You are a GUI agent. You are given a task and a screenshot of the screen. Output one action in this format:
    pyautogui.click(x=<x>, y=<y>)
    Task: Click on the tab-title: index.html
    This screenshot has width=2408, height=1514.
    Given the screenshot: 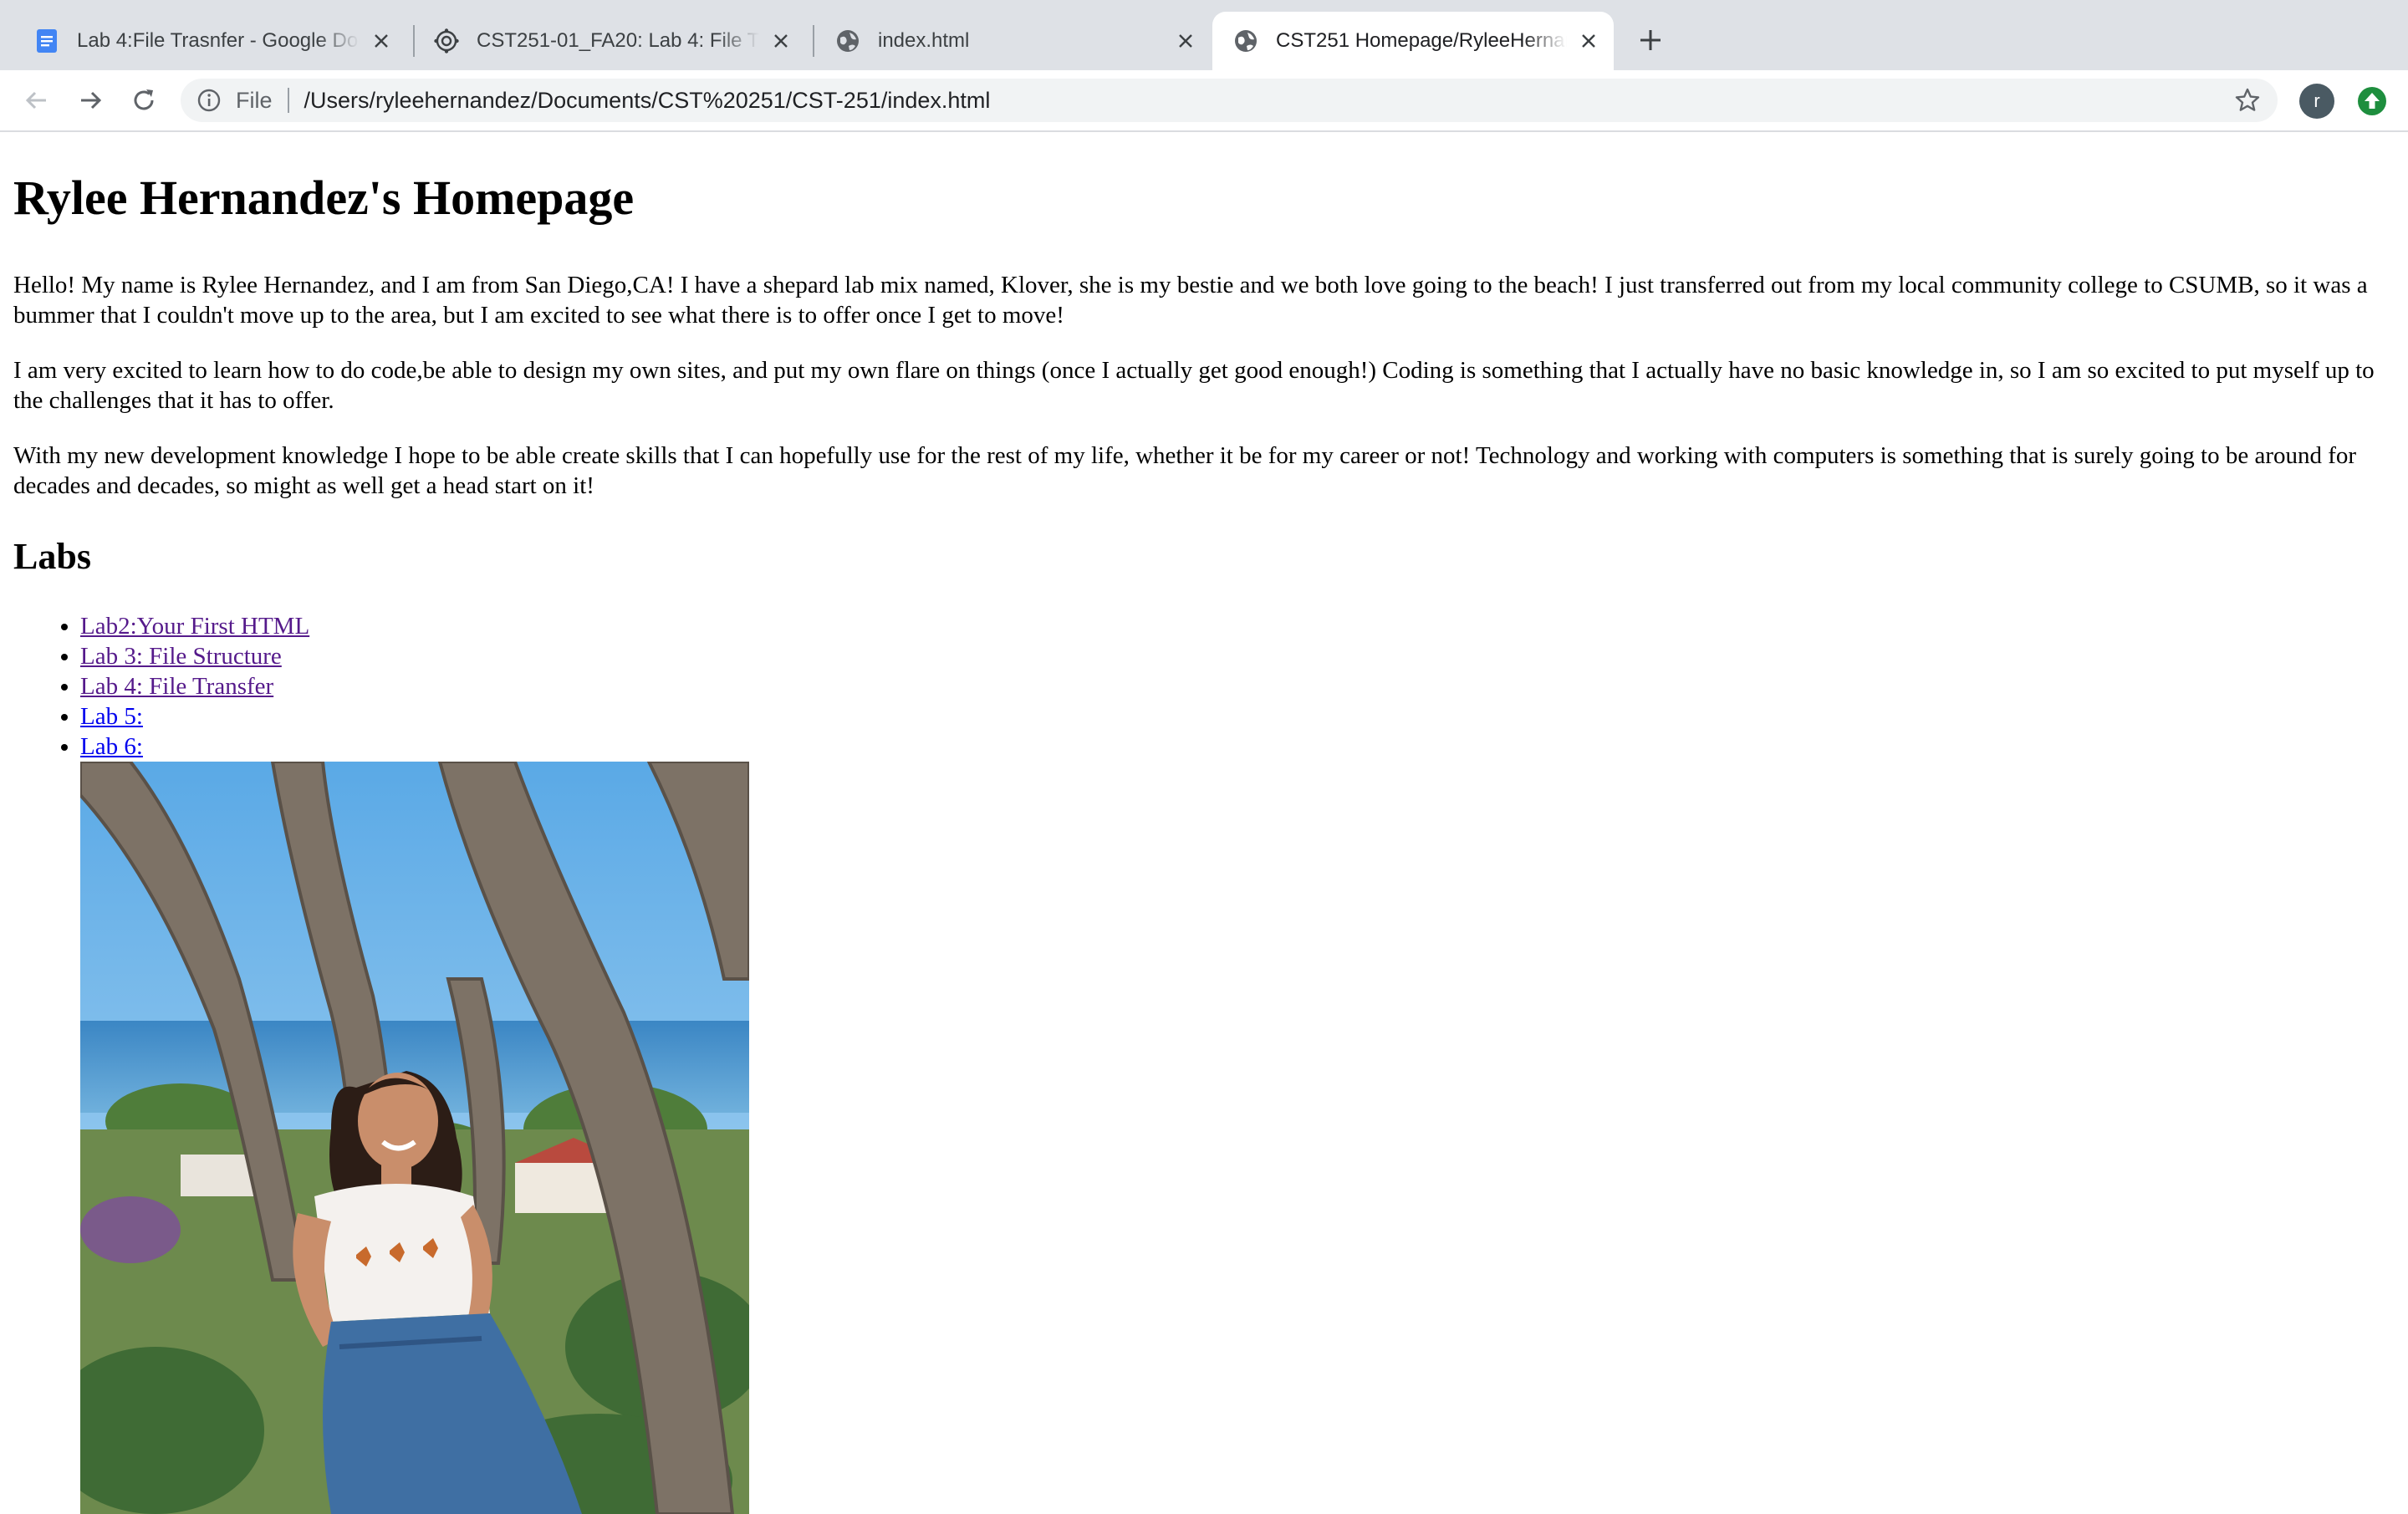 What is the action you would take?
    pyautogui.click(x=924, y=40)
    